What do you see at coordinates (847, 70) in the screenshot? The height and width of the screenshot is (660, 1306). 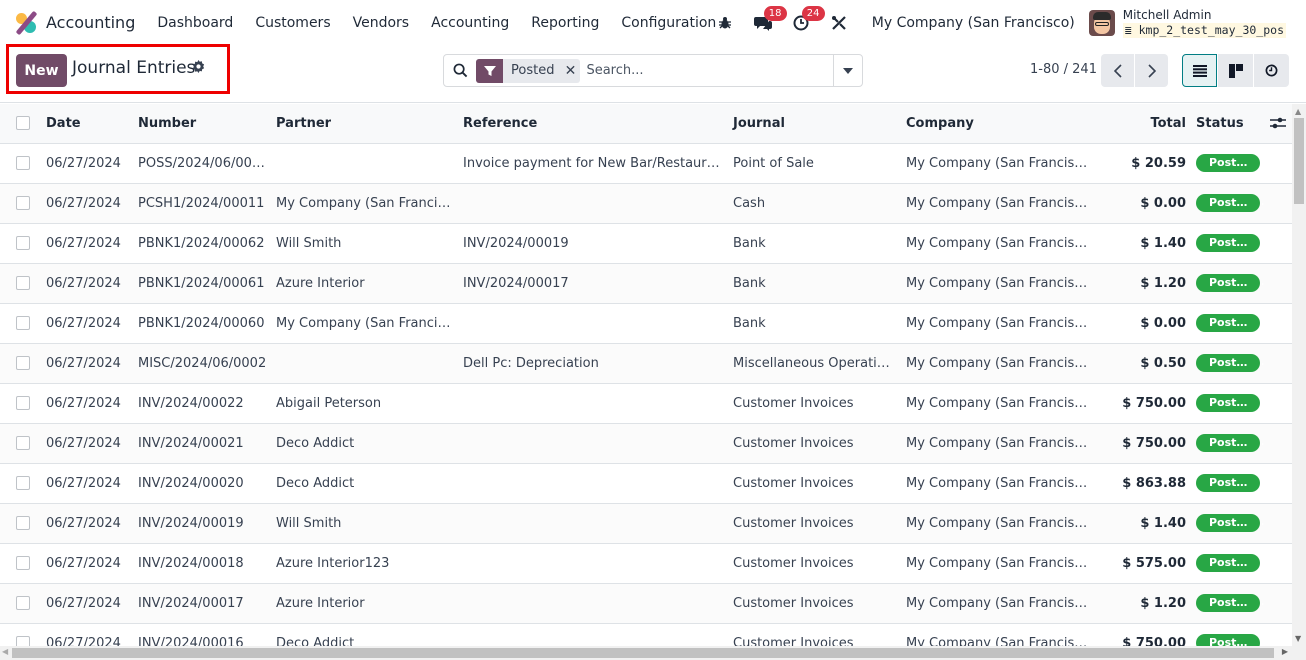 I see `search-options-chevron-down-icon` at bounding box center [847, 70].